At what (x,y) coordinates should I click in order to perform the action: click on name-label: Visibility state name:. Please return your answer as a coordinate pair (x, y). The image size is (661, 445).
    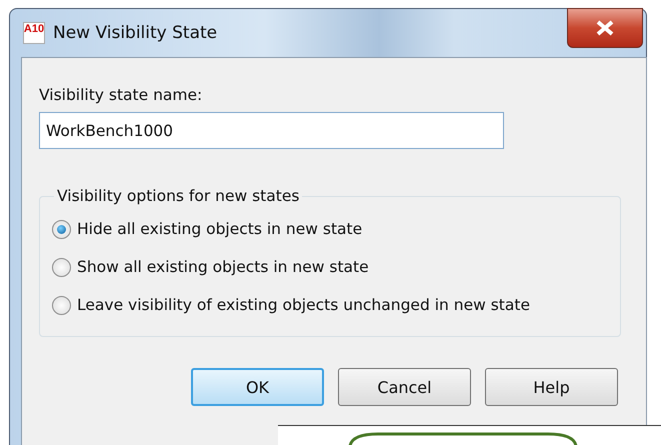
    Looking at the image, I should click on (121, 96).